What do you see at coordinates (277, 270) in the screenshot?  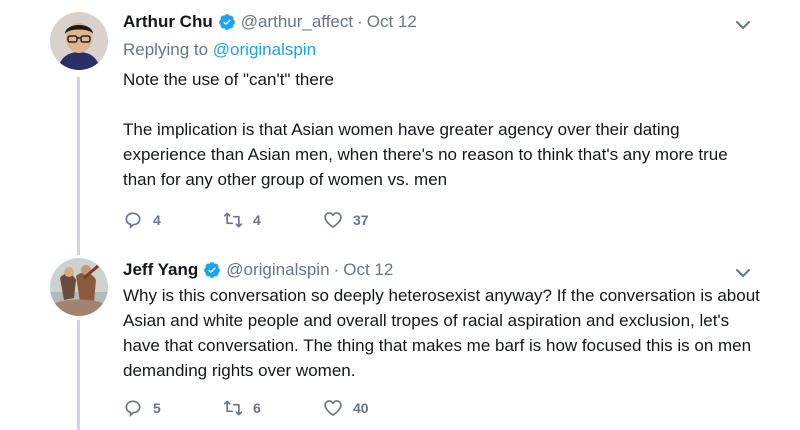 I see `author-handle: @originalspin` at bounding box center [277, 270].